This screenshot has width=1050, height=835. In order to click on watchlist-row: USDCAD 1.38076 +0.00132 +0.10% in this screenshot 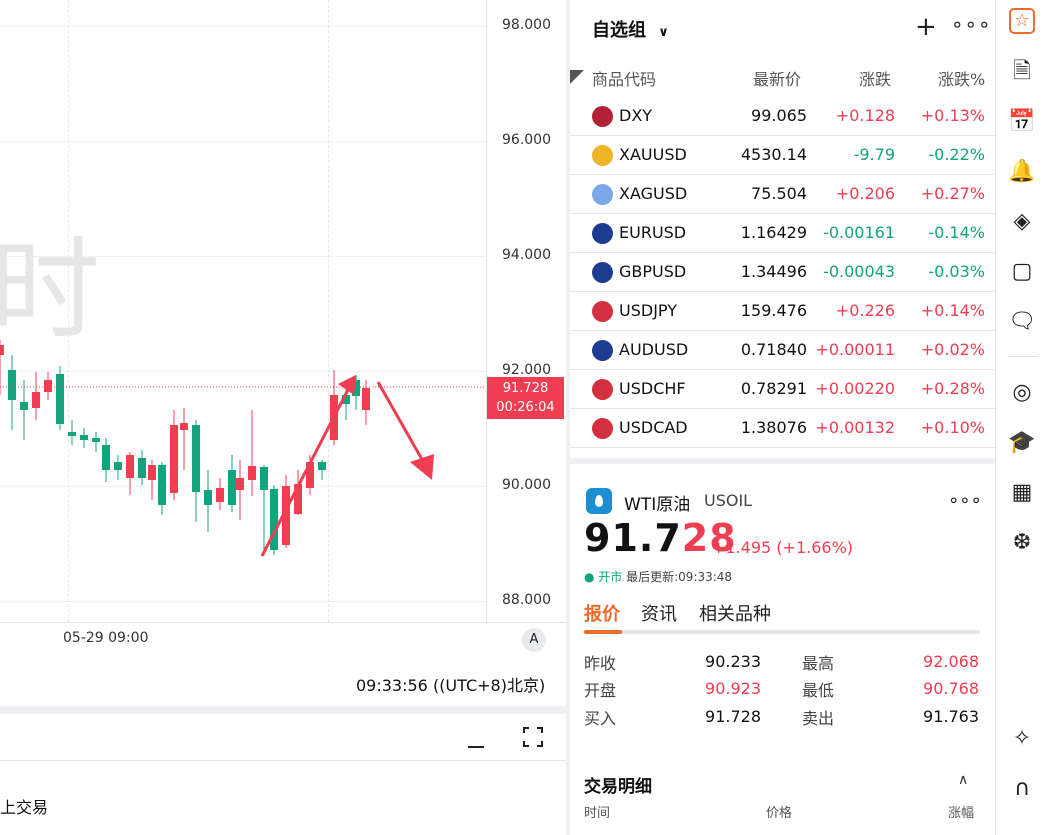, I will do `click(782, 428)`.